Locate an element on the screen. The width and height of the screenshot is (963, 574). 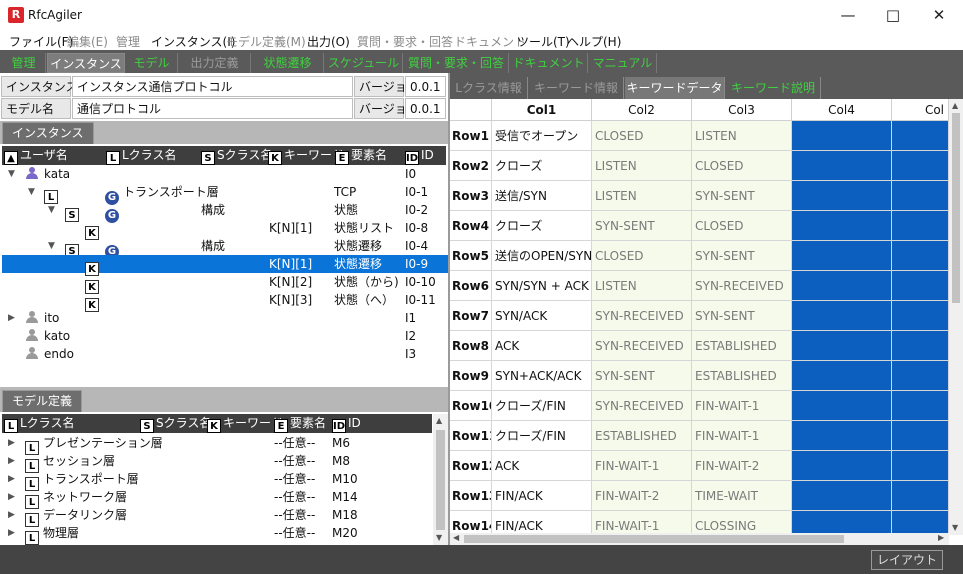
scroll-up-icon: ▲ is located at coordinates (439, 420).